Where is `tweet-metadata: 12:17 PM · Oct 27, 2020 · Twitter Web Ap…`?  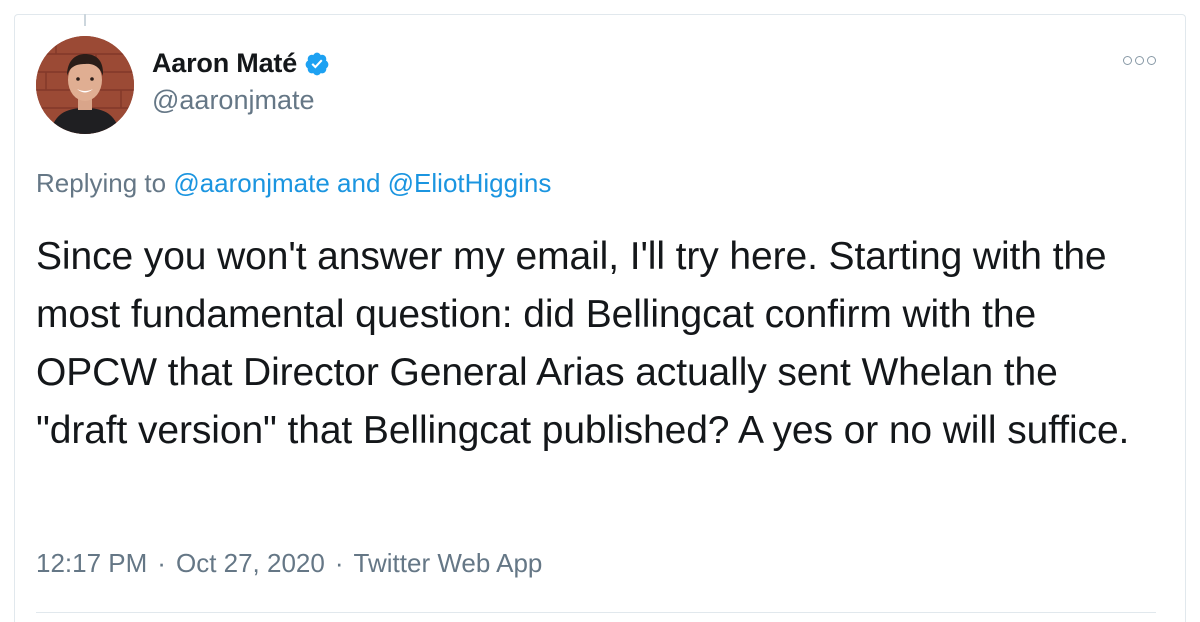
tweet-metadata: 12:17 PM · Oct 27, 2020 · Twitter Web Ap… is located at coordinates (289, 563).